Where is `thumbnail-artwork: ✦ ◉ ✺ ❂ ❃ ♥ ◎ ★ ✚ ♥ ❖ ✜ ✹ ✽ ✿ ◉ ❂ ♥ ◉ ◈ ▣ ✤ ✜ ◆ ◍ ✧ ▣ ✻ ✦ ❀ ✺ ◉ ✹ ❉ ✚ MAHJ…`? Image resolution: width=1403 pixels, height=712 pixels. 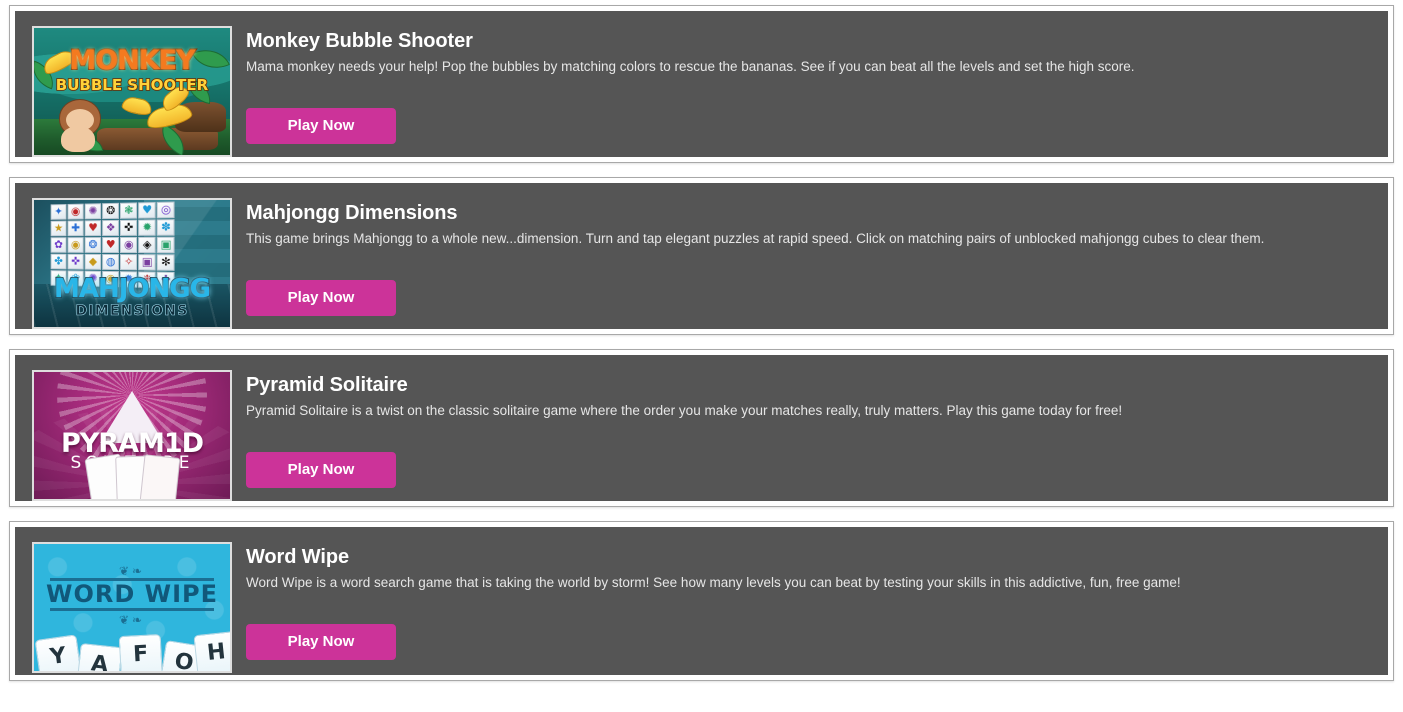 thumbnail-artwork: ✦ ◉ ✺ ❂ ❃ ♥ ◎ ★ ✚ ♥ ❖ ✜ ✹ ✽ ✿ ◉ ❂ ♥ ◉ ◈ ▣ ✤ ✜ ◆ ◍ ✧ ▣ ✻ ✦ ❀ ✺ ◉ ✹ ❉ ✚ MAHJ… is located at coordinates (132, 263).